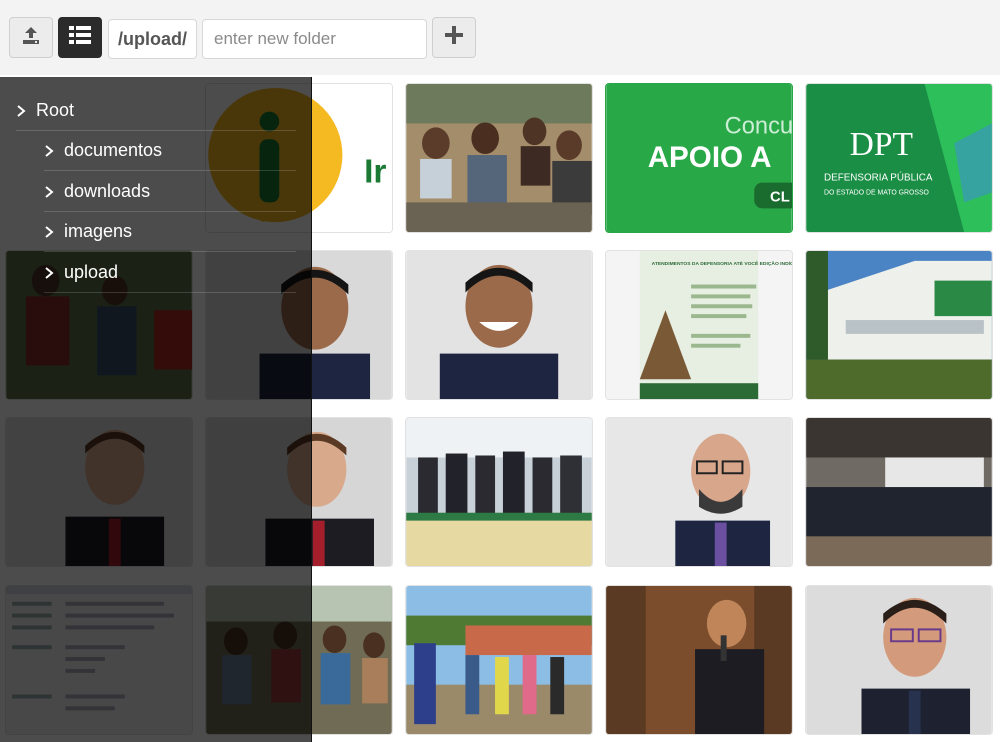 The image size is (1000, 742). I want to click on plus-icon, so click(454, 37).